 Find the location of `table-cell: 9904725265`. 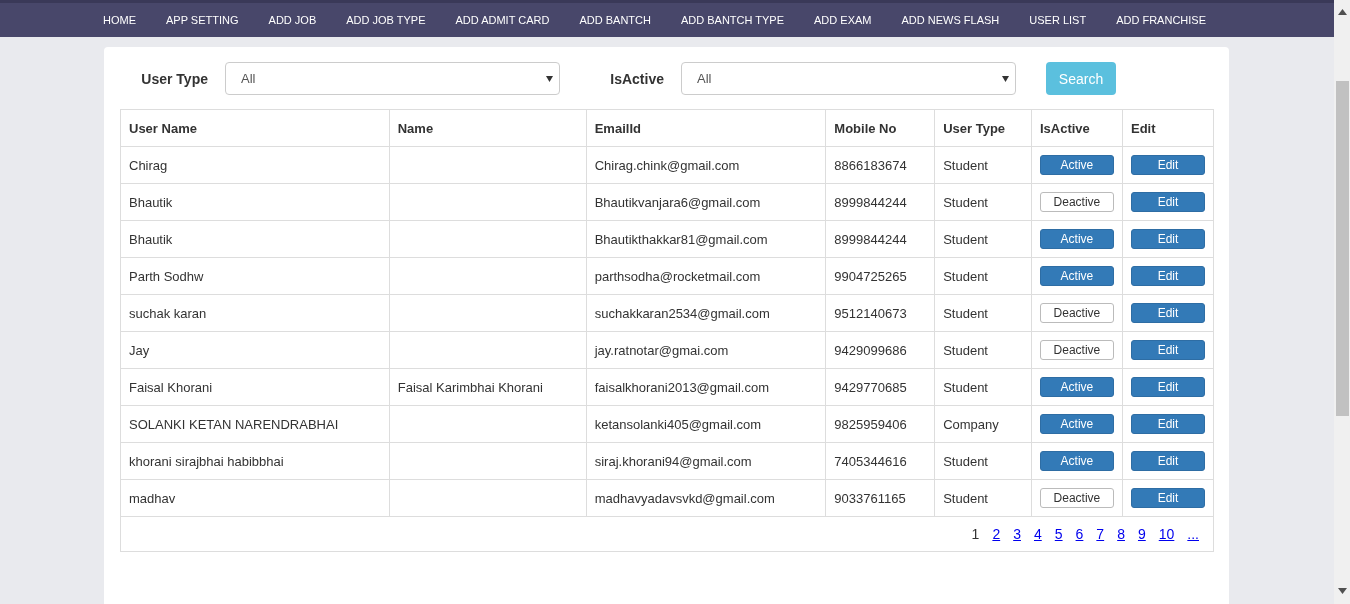

table-cell: 9904725265 is located at coordinates (880, 276).